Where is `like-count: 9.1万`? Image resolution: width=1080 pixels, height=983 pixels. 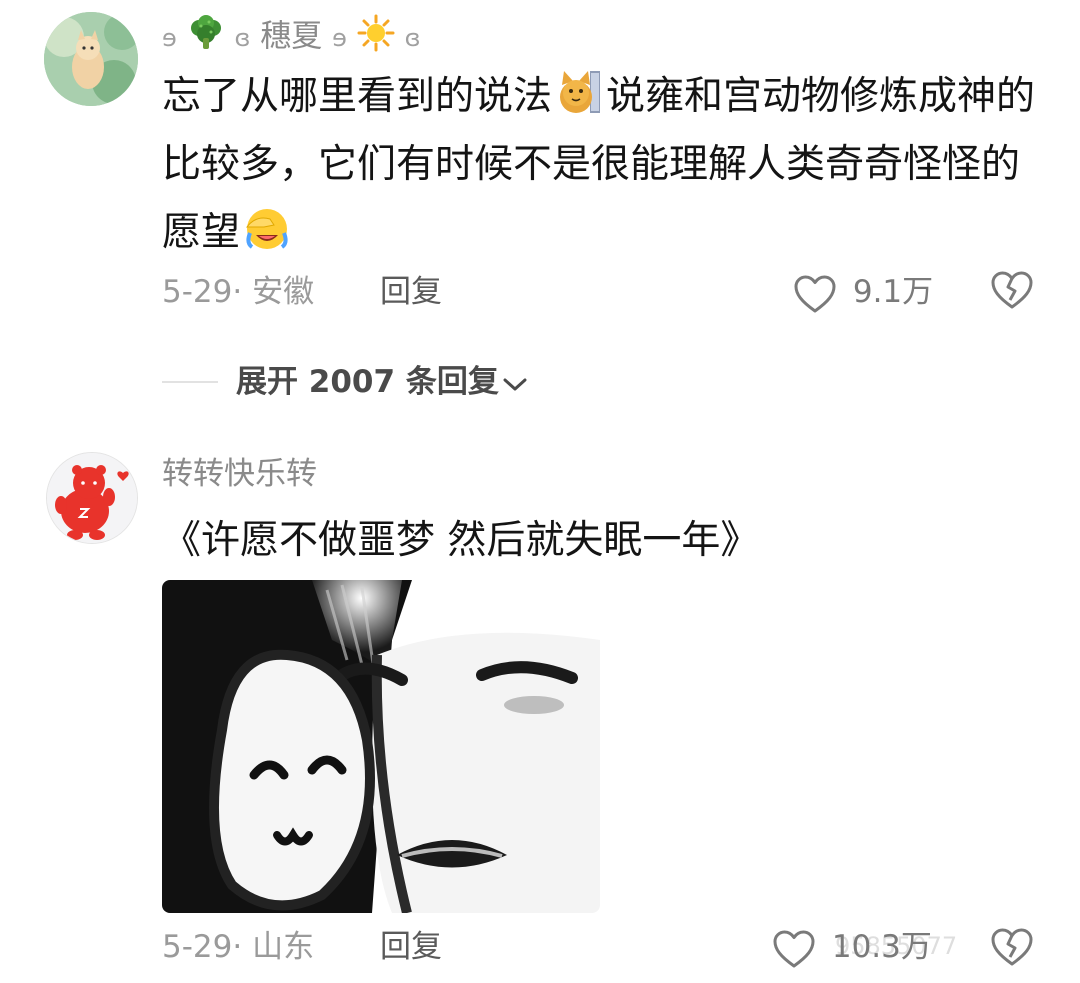
like-count: 9.1万 is located at coordinates (893, 292).